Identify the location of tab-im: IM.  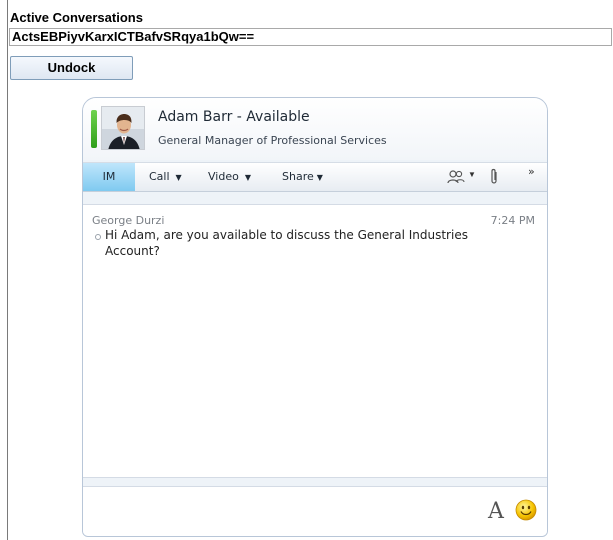
(109, 177).